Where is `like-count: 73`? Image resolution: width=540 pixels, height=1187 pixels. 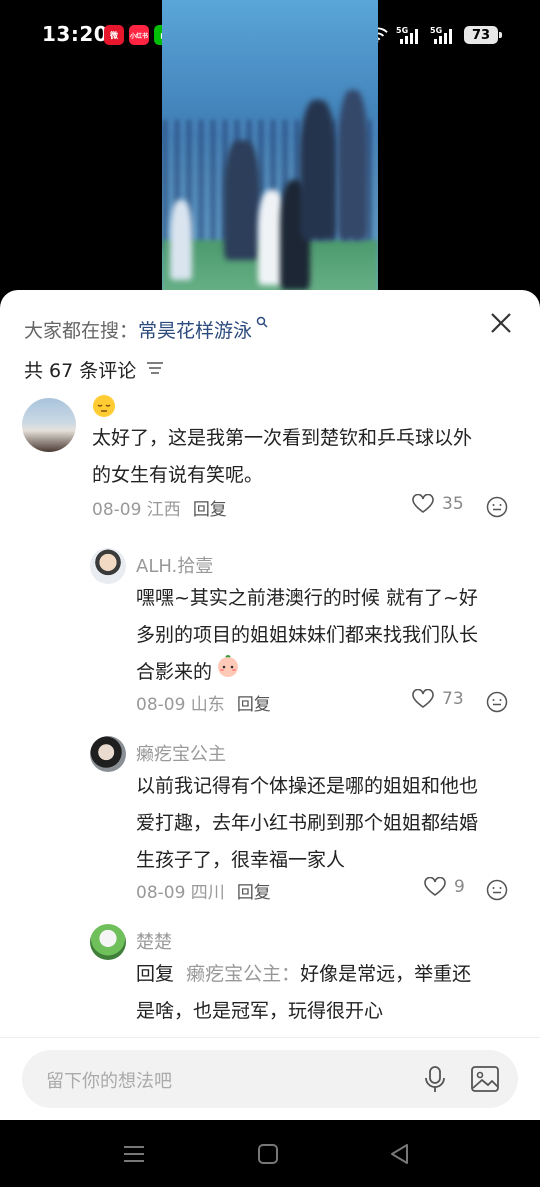
like-count: 73 is located at coordinates (453, 699).